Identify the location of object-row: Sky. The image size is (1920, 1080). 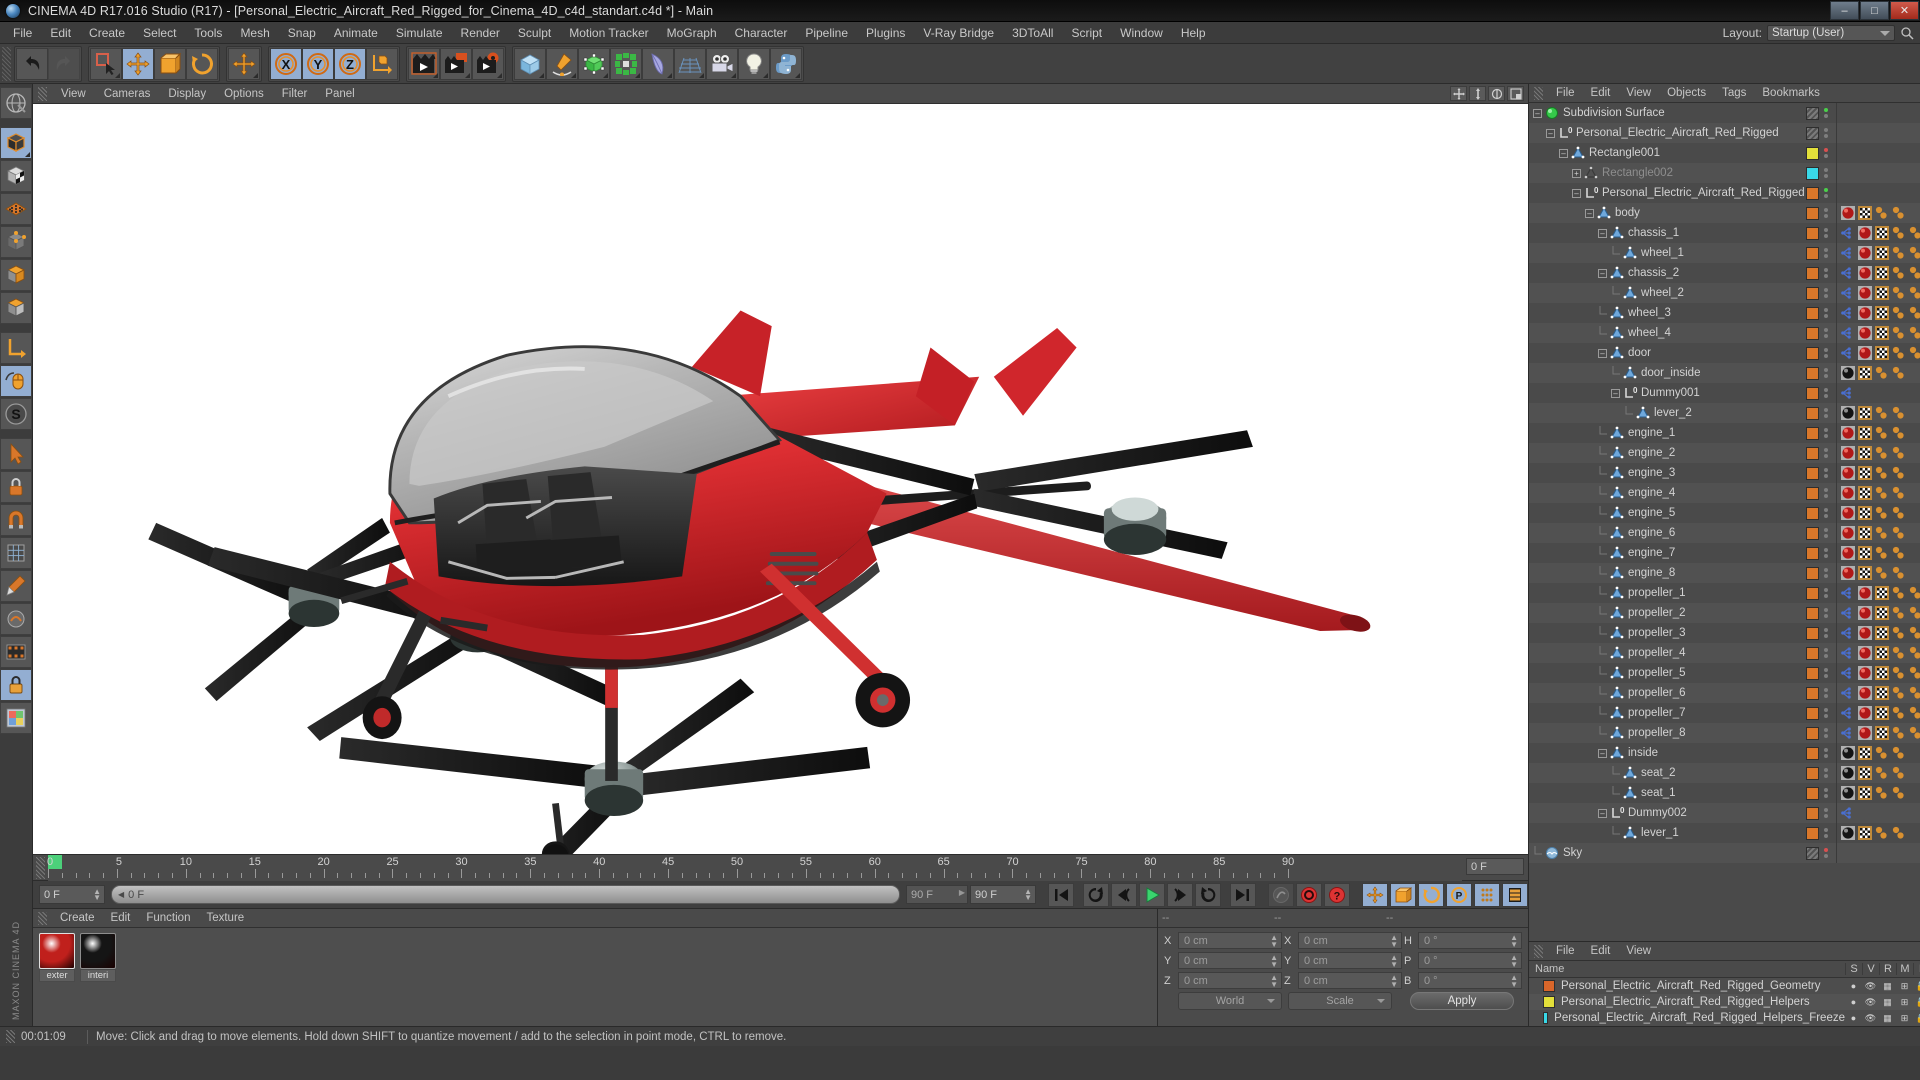
(1724, 853).